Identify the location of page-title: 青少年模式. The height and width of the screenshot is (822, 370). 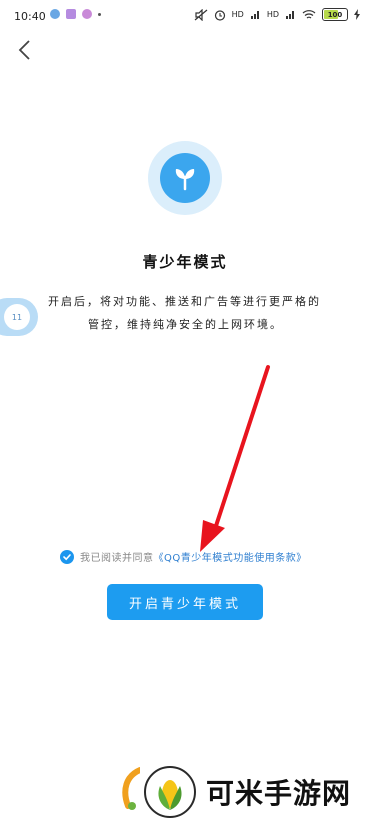
(185, 262).